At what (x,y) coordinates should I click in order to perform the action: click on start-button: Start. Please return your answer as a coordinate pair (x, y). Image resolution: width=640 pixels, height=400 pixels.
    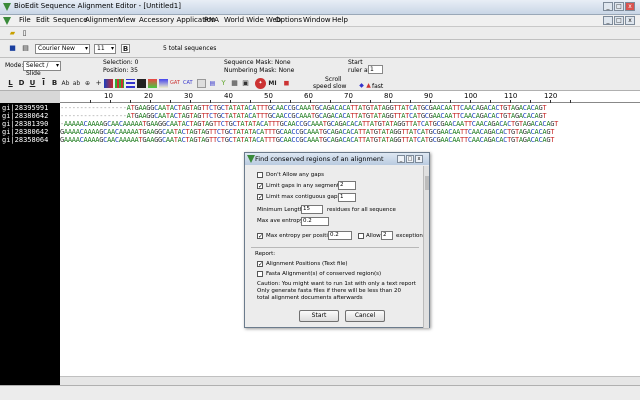
    Looking at the image, I should click on (319, 316).